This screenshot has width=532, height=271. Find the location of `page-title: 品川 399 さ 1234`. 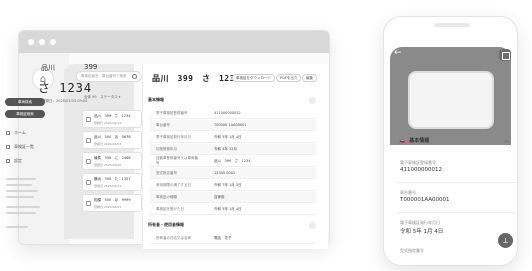

page-title: 品川 399 さ 1234 is located at coordinates (196, 78).